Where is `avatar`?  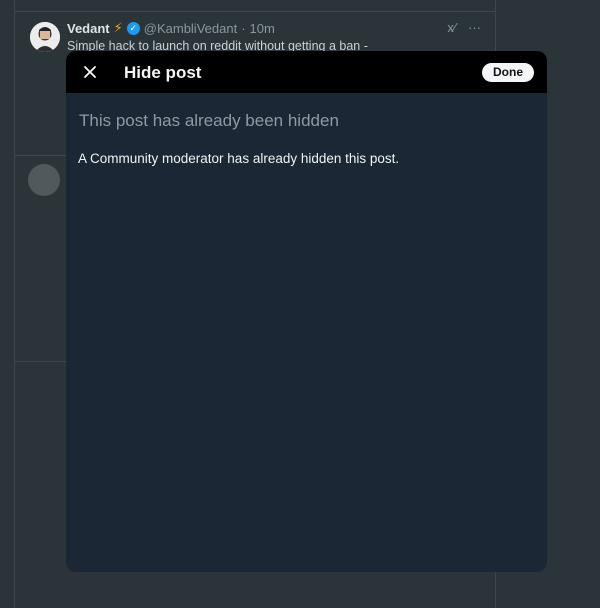
avatar is located at coordinates (45, 37).